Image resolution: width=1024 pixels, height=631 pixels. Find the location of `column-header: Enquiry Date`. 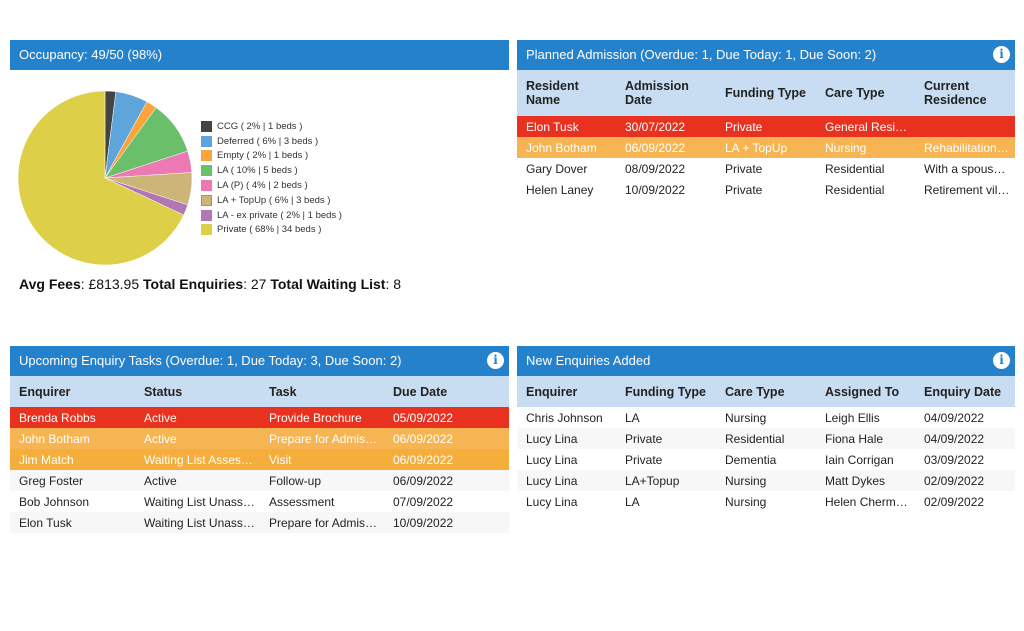

column-header: Enquiry Date is located at coordinates (965, 391).